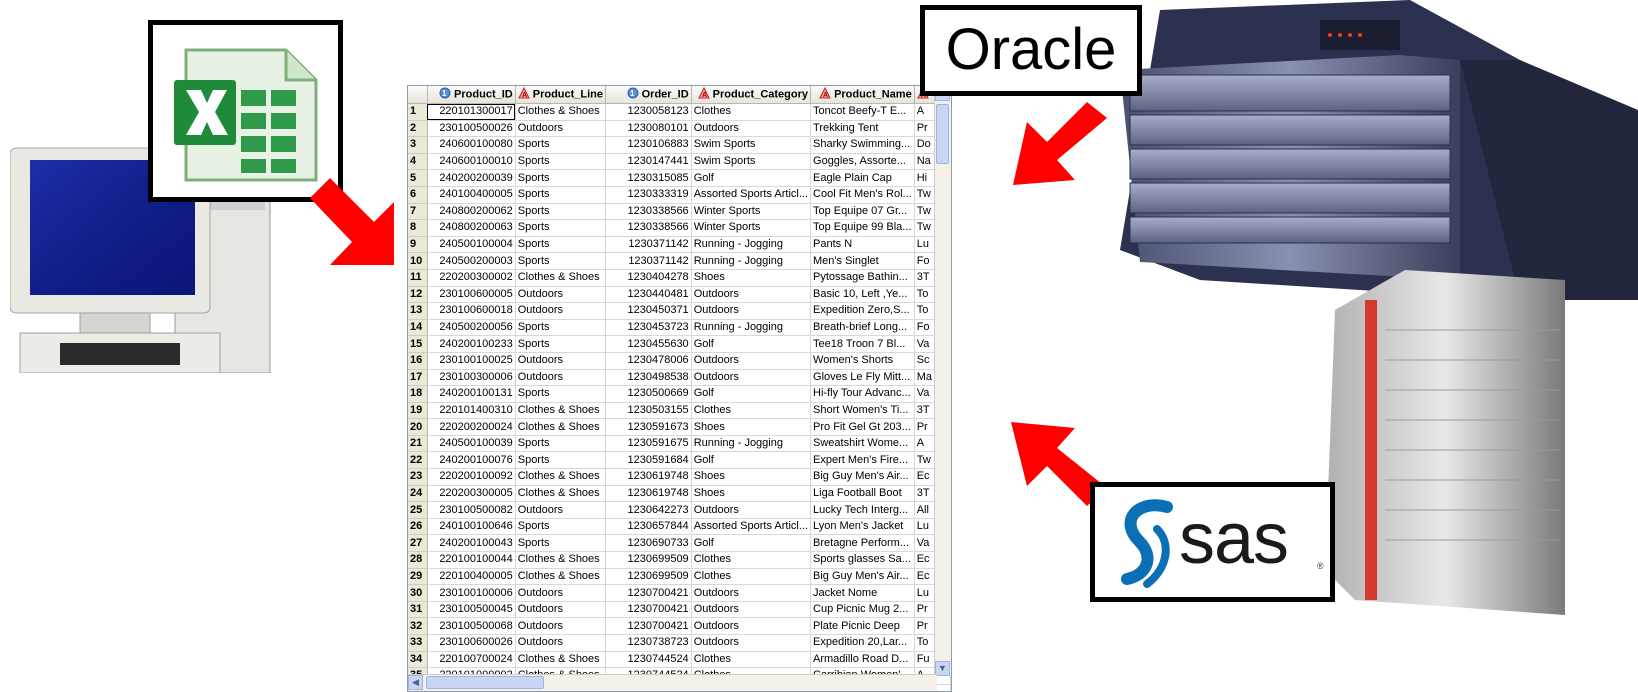  Describe the element at coordinates (471, 411) in the screenshot. I see `table-cell: 220101400310` at that location.